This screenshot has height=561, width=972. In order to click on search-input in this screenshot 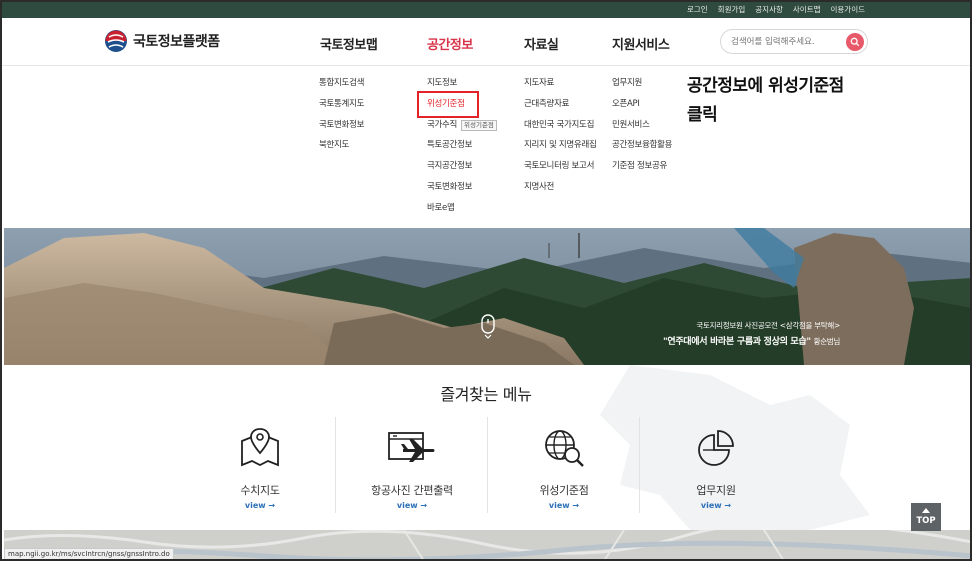, I will do `click(786, 42)`.